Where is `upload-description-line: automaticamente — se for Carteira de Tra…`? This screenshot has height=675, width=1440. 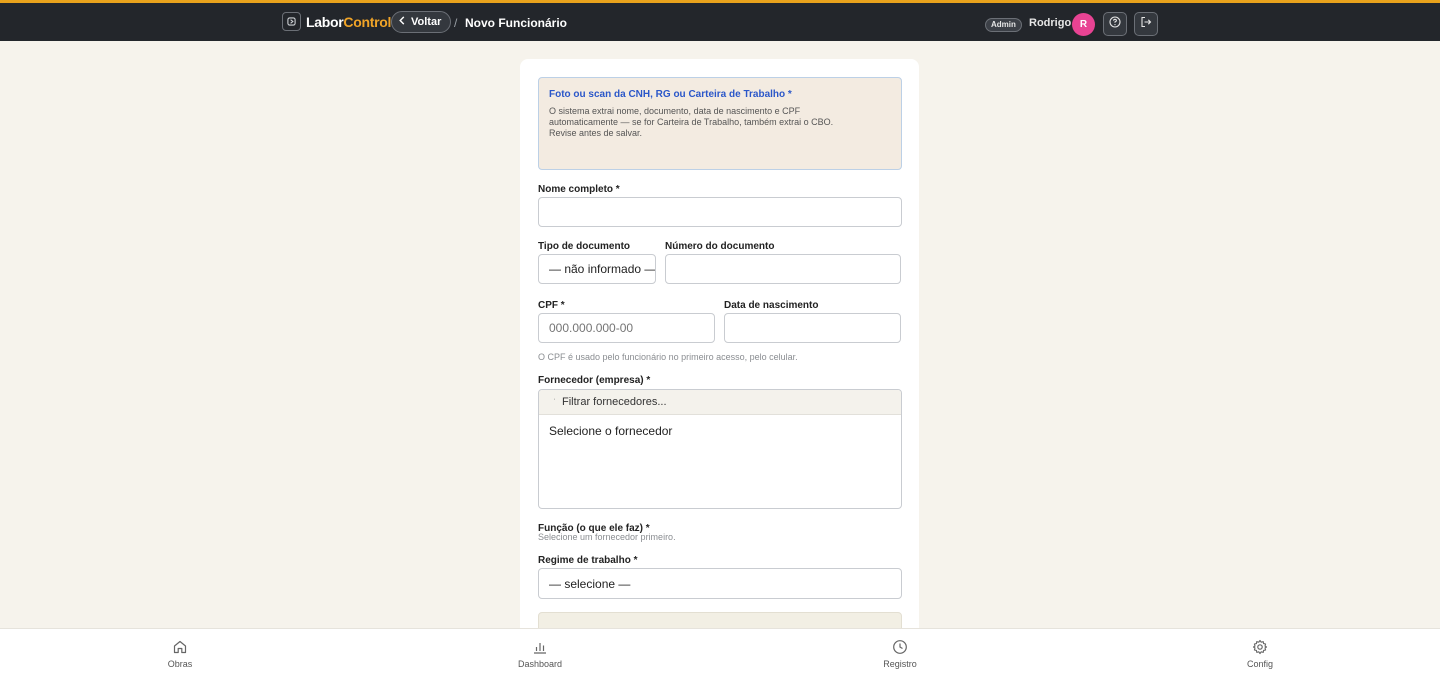
upload-description-line: automaticamente — se for Carteira de Tra… is located at coordinates (691, 122).